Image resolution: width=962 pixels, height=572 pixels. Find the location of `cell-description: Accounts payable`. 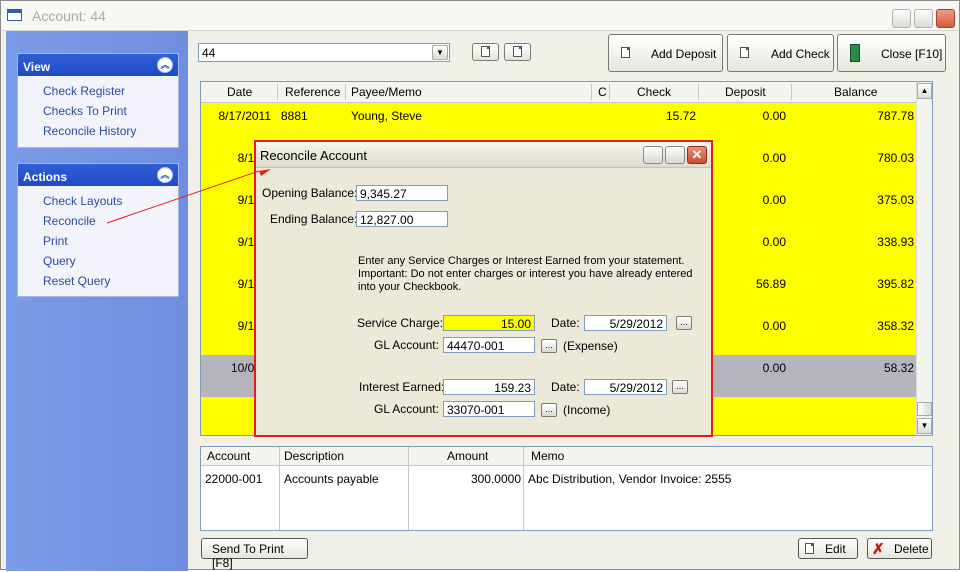

cell-description: Accounts payable is located at coordinates (331, 479).